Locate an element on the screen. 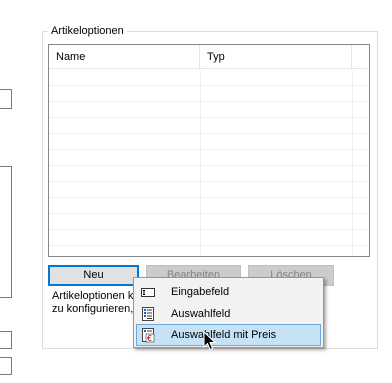 Image resolution: width=392 pixels, height=383 pixels. menu-item-list-field: Auswahlfeld is located at coordinates (228, 314).